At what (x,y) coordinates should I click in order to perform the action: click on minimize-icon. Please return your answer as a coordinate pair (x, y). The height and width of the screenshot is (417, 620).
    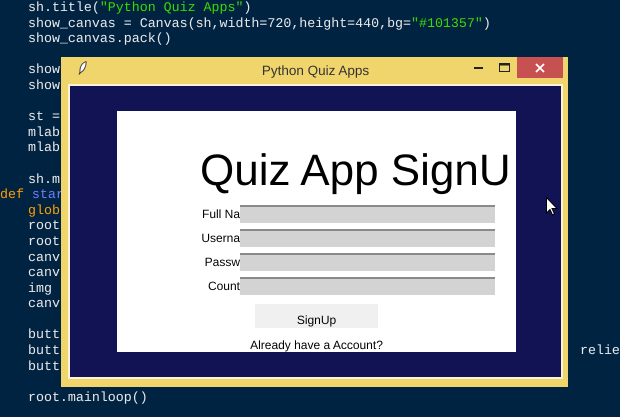
    Looking at the image, I should click on (478, 67).